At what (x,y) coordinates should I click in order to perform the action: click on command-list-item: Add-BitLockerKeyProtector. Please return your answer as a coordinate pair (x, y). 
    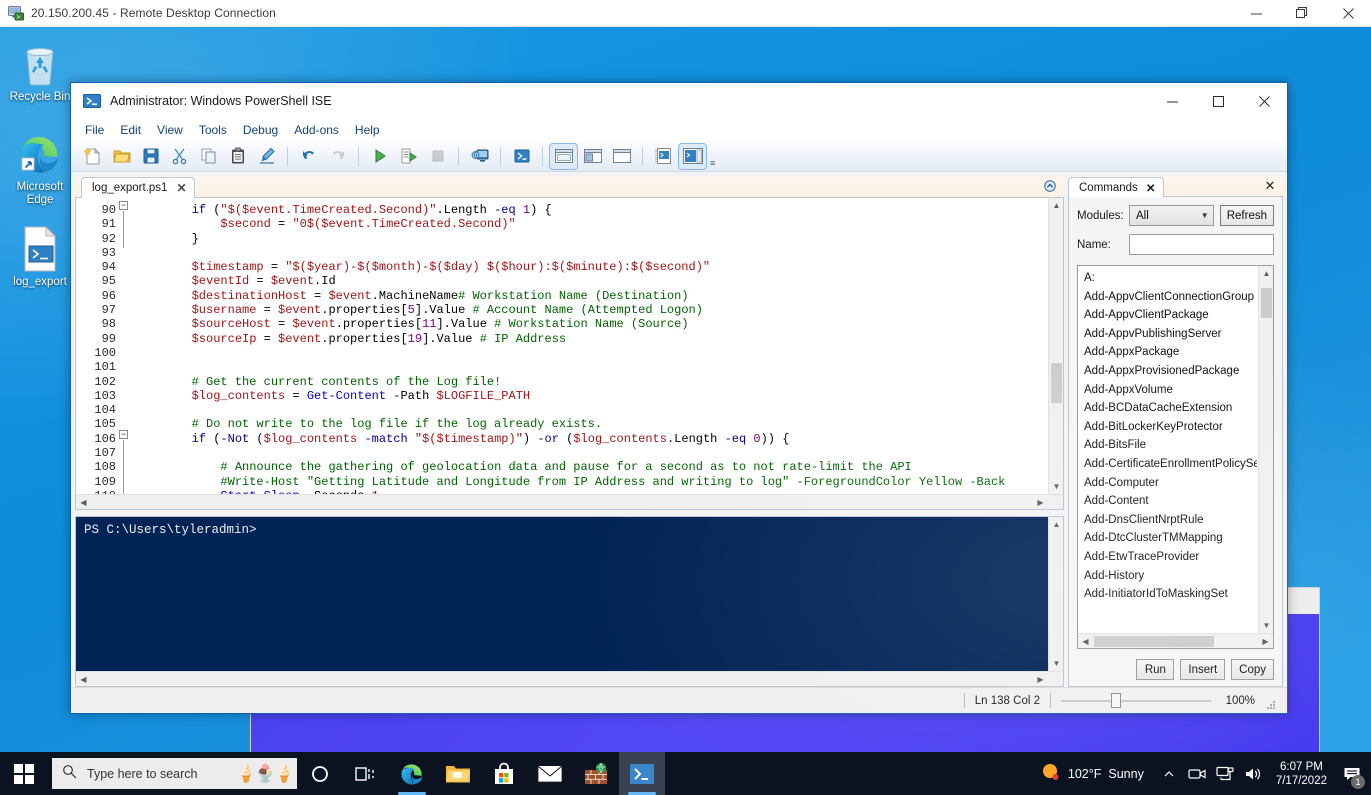
    Looking at the image, I should click on (1170, 427).